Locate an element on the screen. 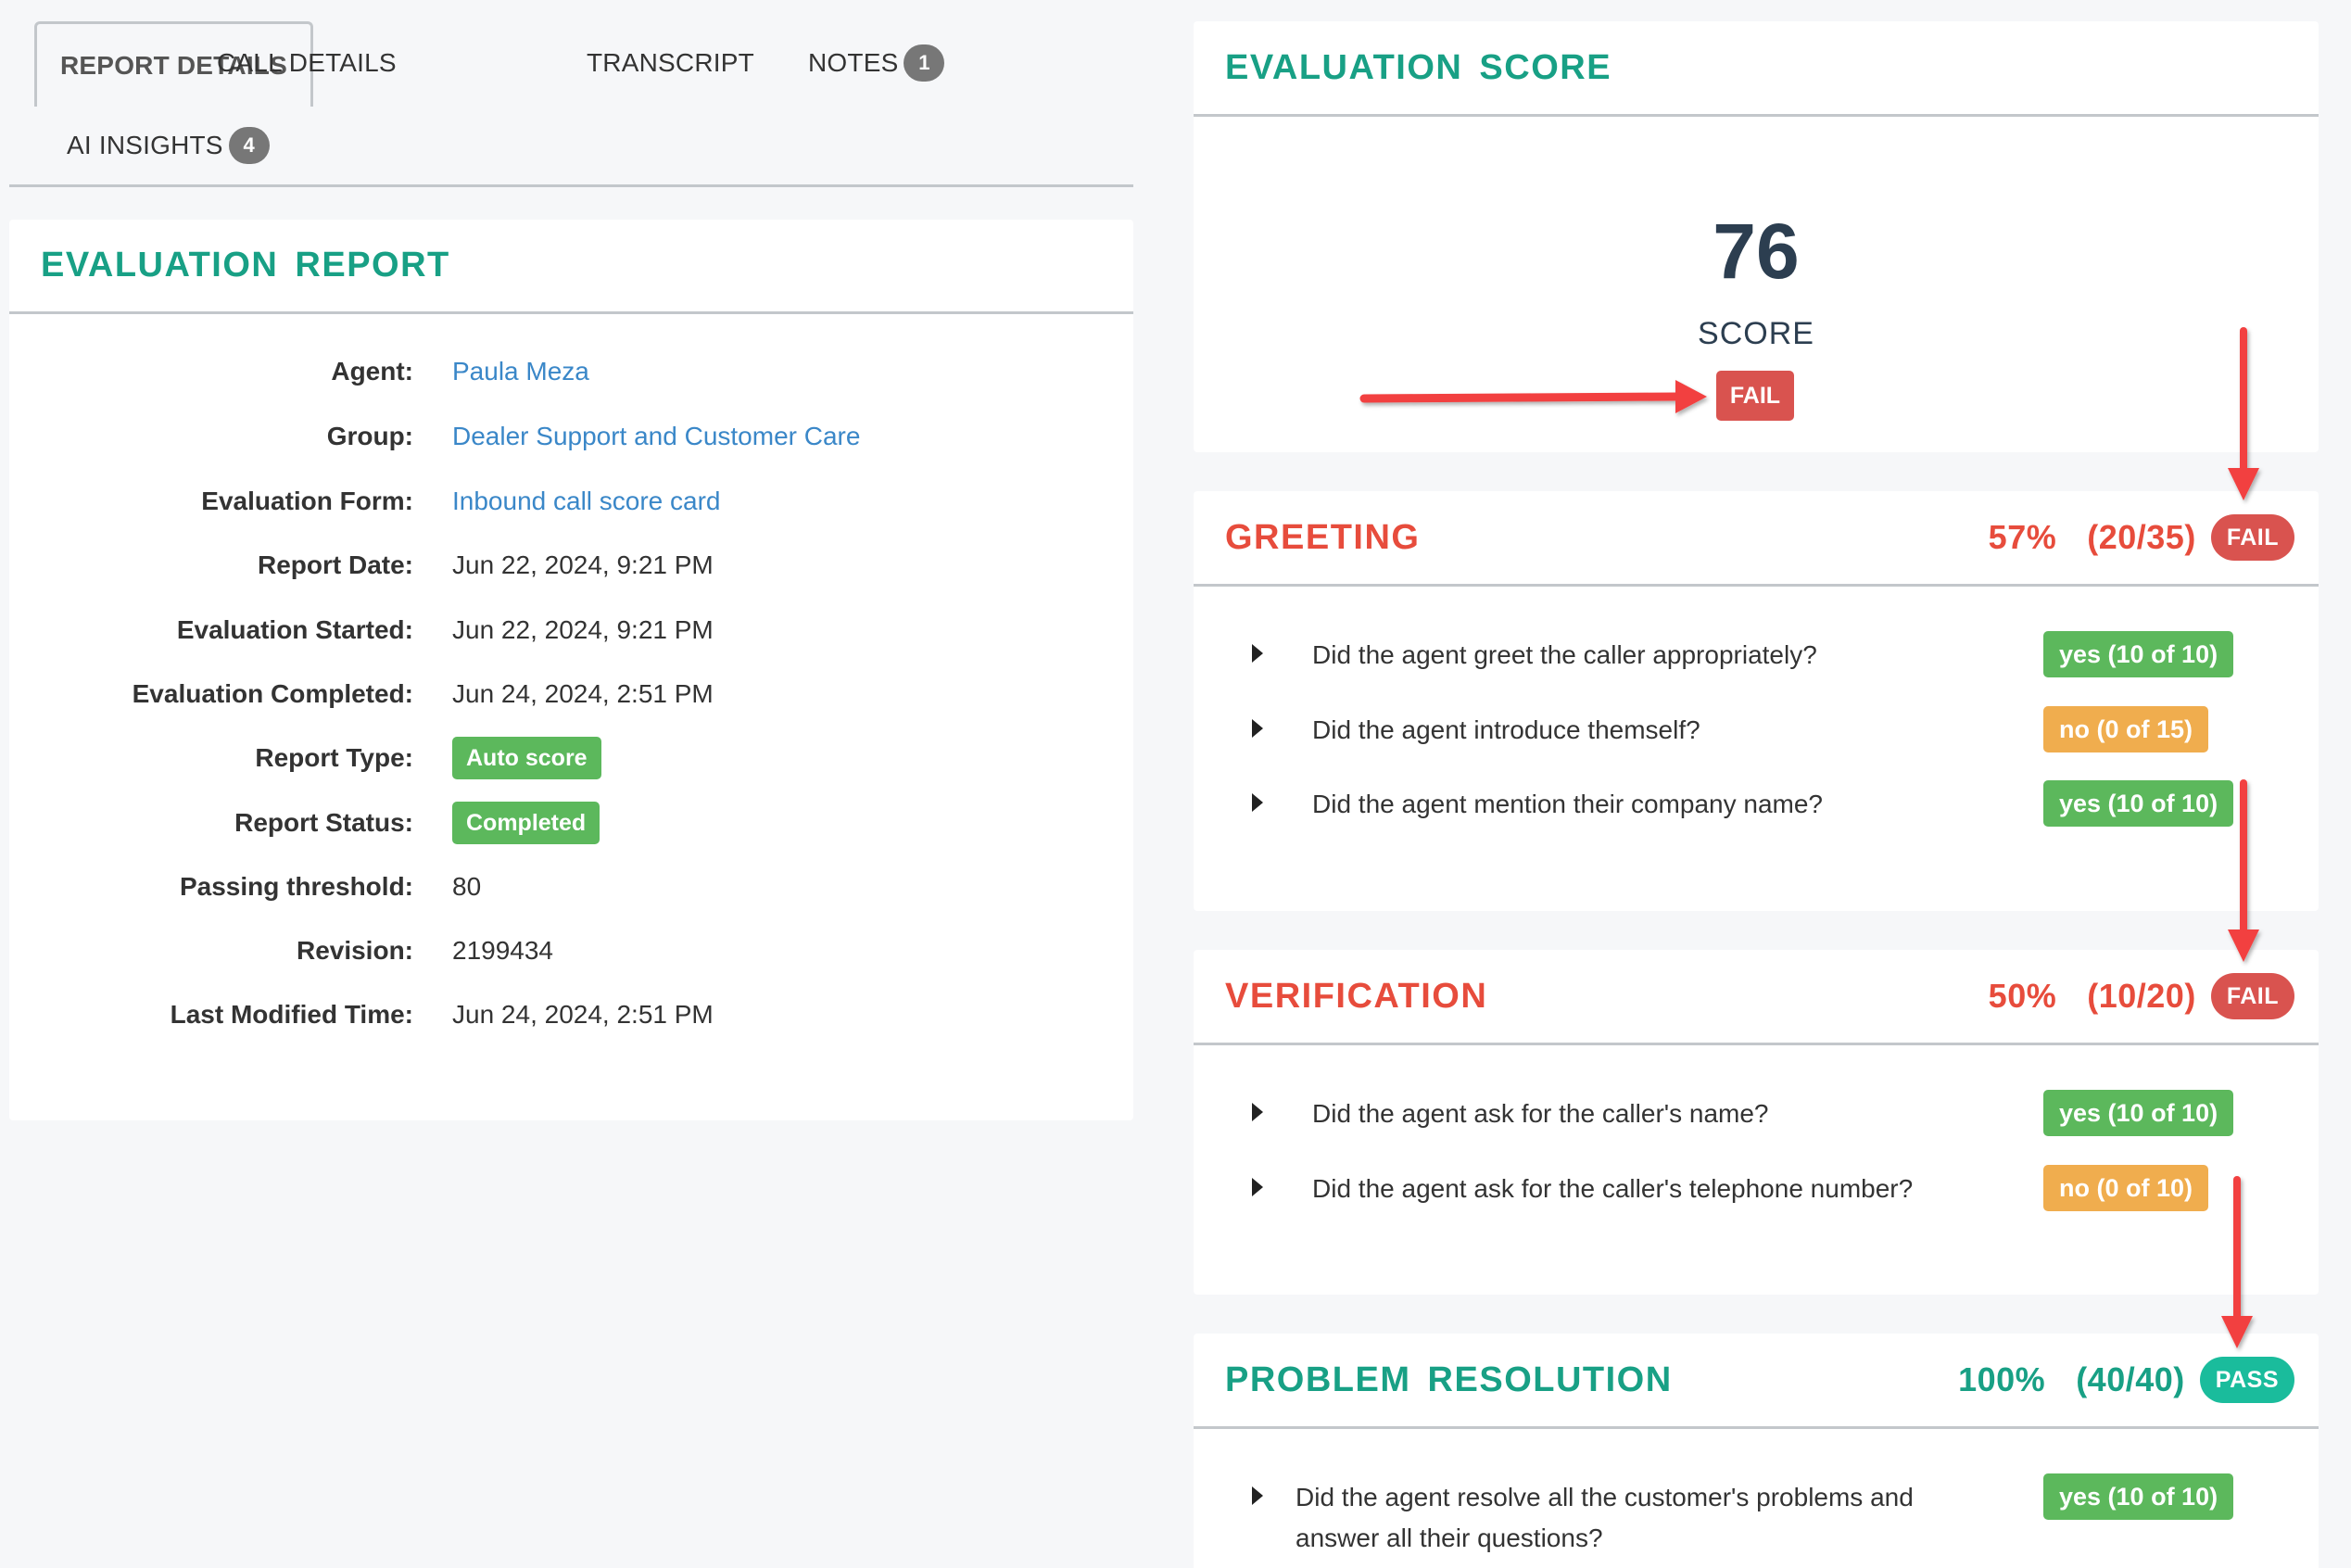  answer-badge: no (0 of 10) is located at coordinates (2126, 1188).